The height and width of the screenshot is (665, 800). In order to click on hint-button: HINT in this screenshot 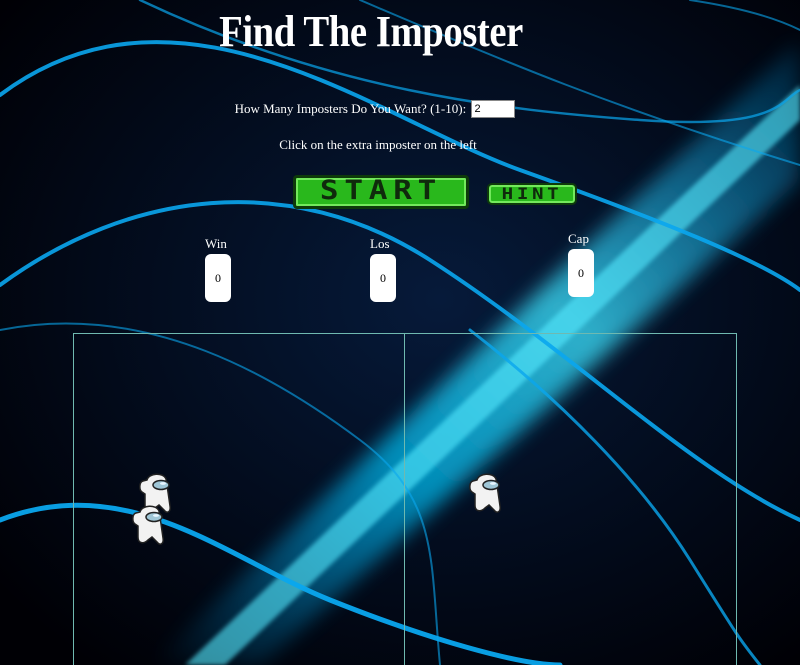, I will do `click(532, 194)`.